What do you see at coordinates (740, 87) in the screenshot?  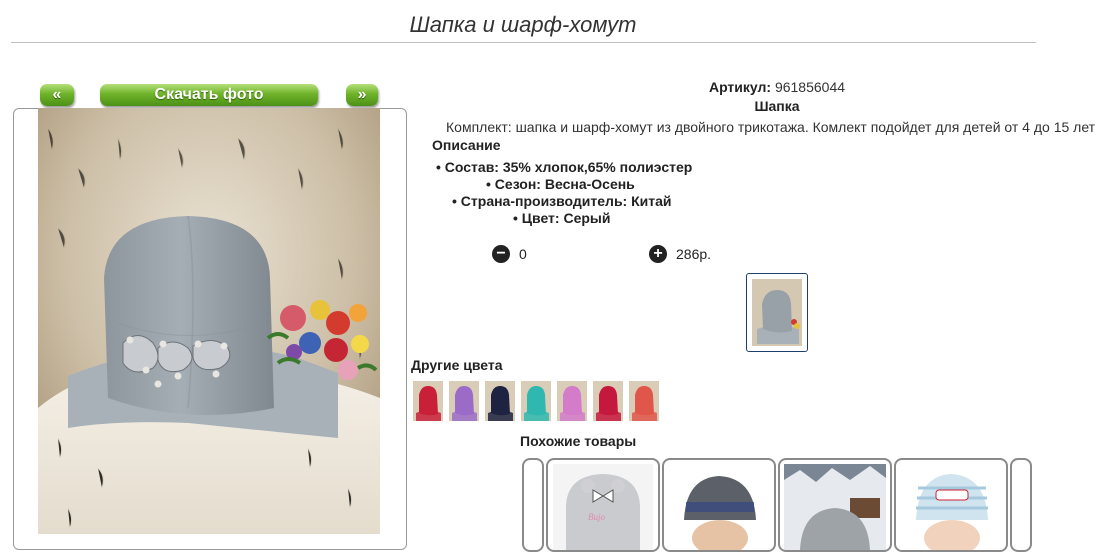 I see `article-label: Артикул:` at bounding box center [740, 87].